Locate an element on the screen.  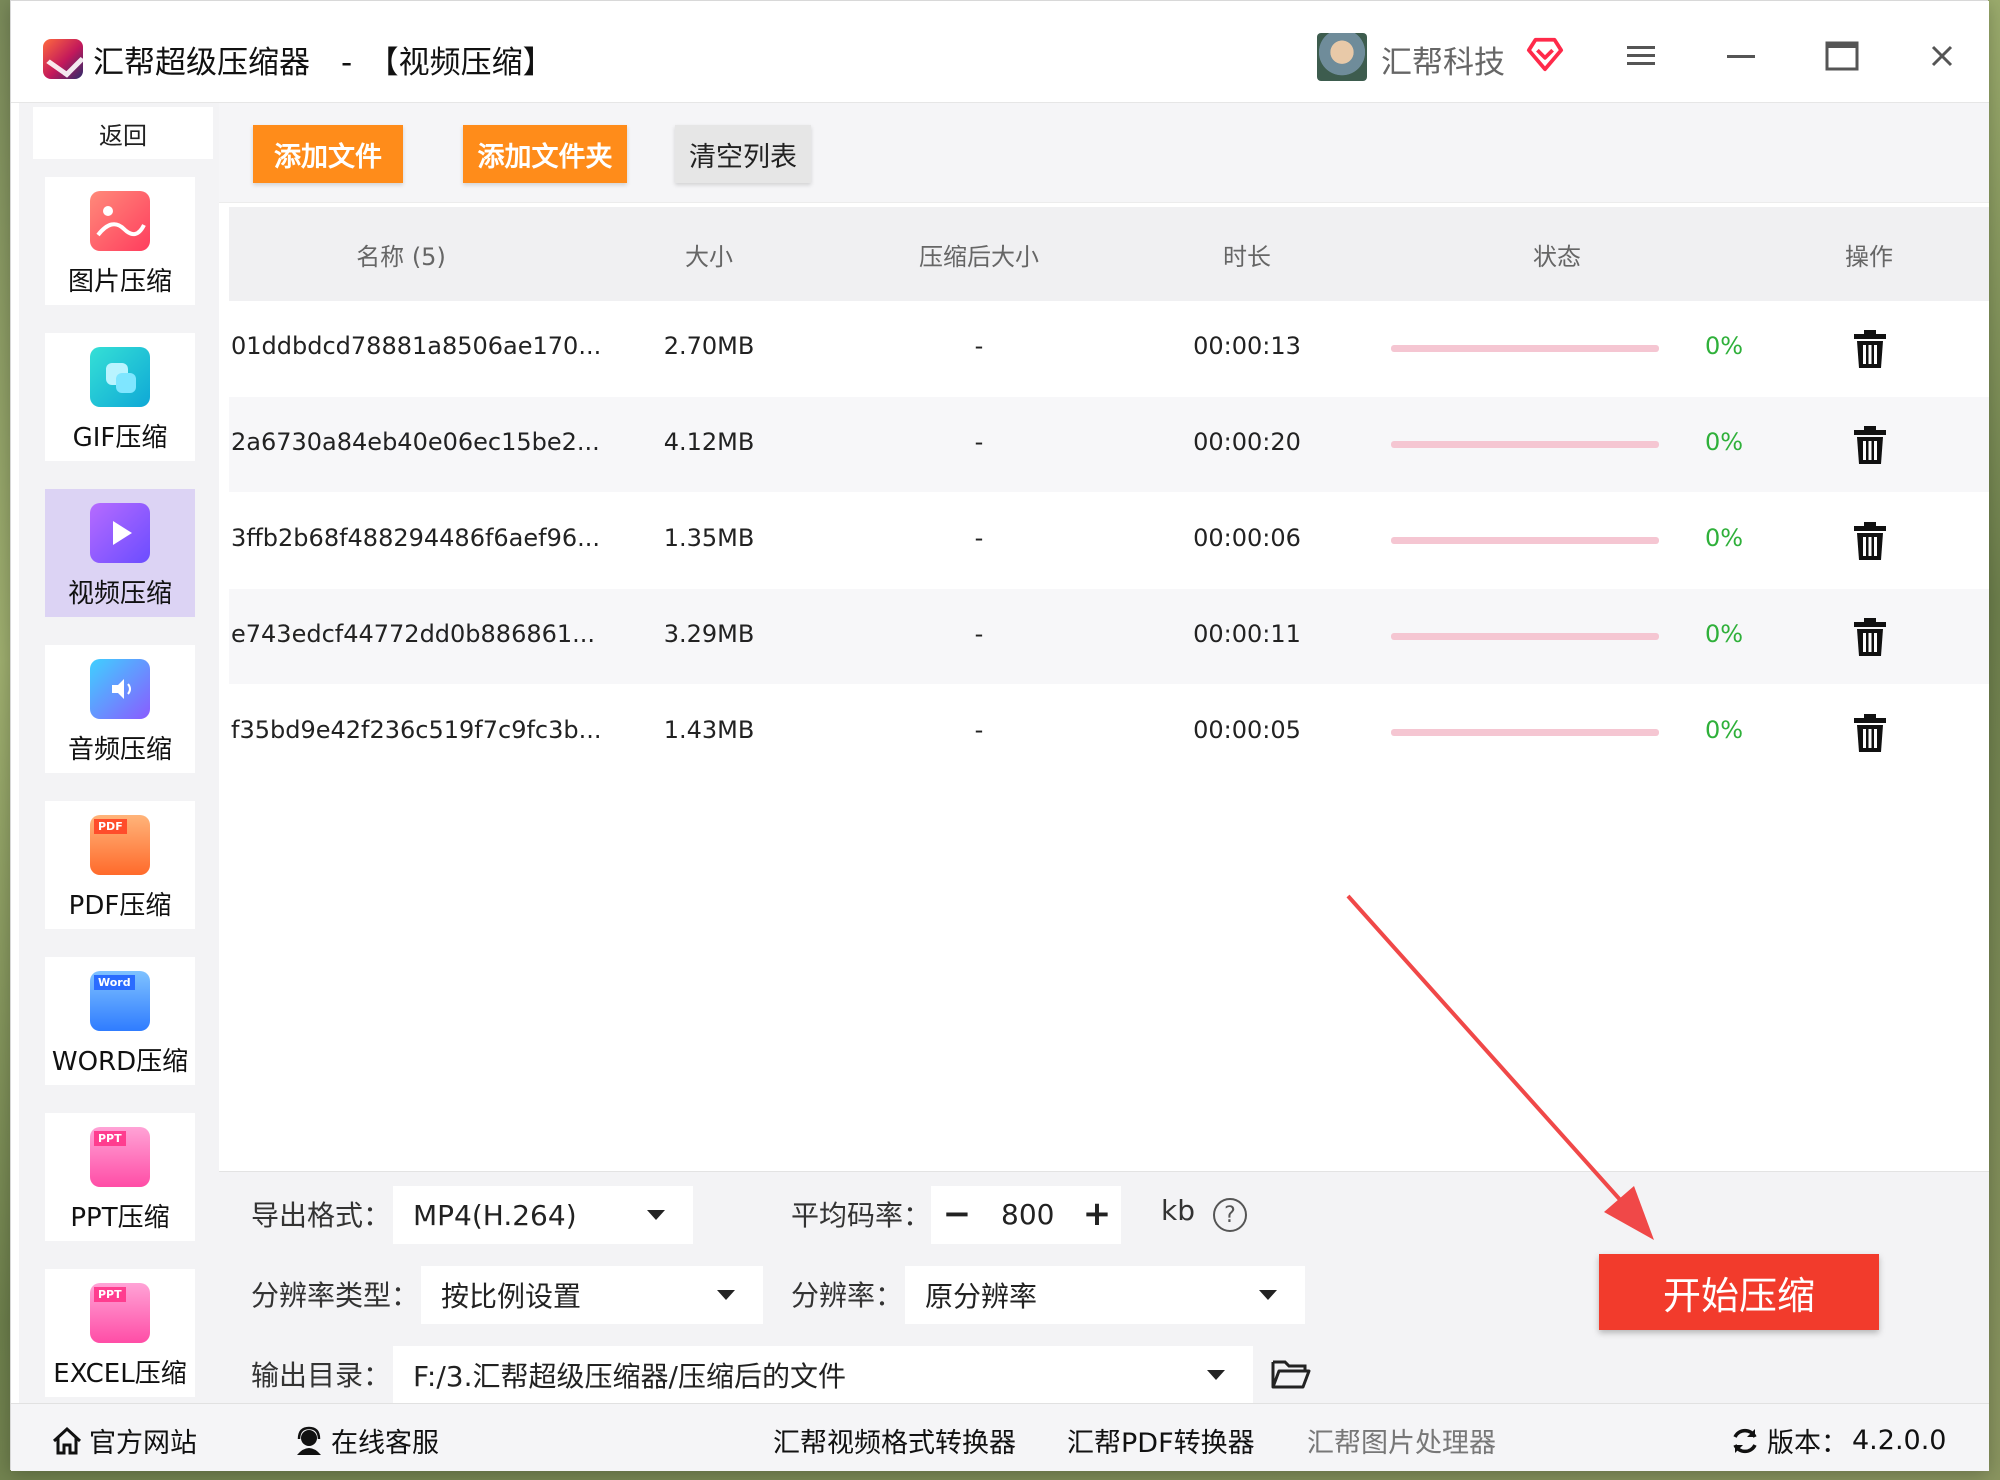
minimize-icon is located at coordinates (1741, 56).